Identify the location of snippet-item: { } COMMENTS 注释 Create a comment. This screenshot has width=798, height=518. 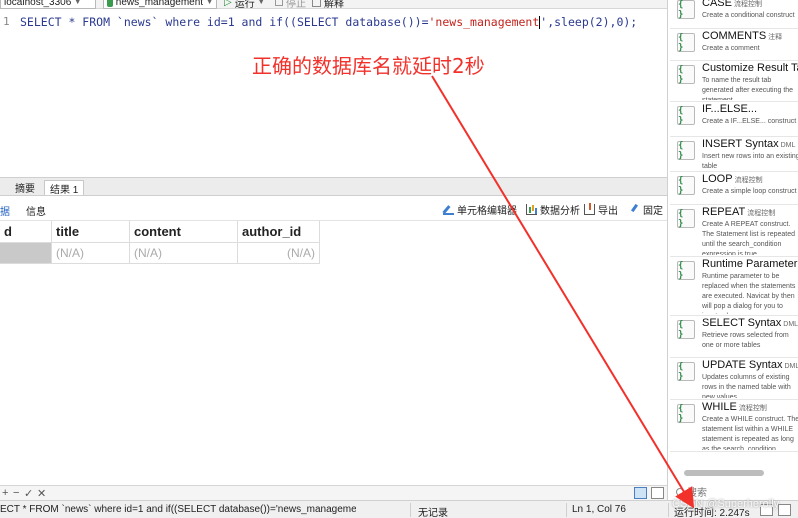
(734, 45).